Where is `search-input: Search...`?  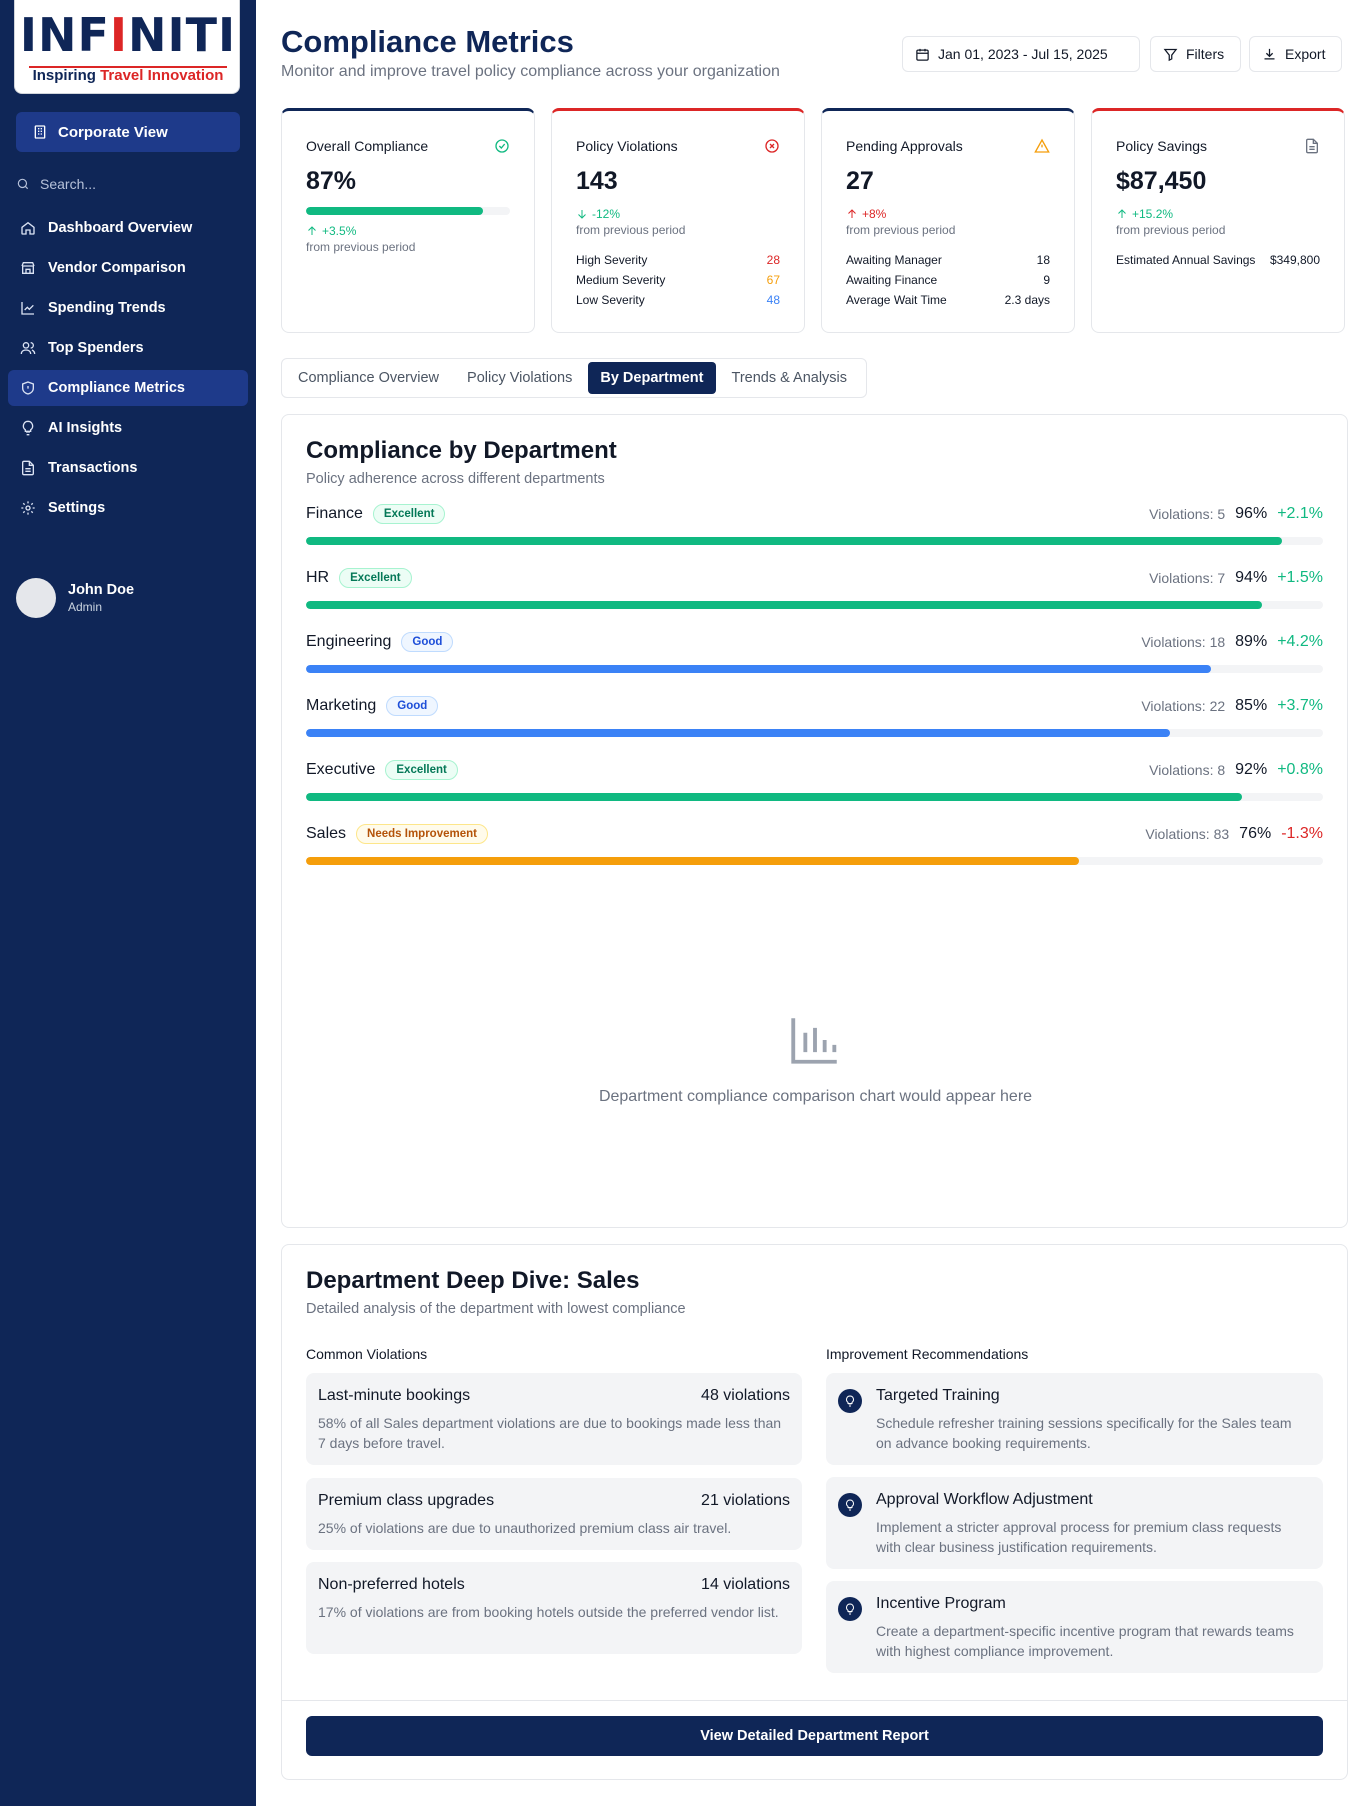
search-input: Search... is located at coordinates (68, 184).